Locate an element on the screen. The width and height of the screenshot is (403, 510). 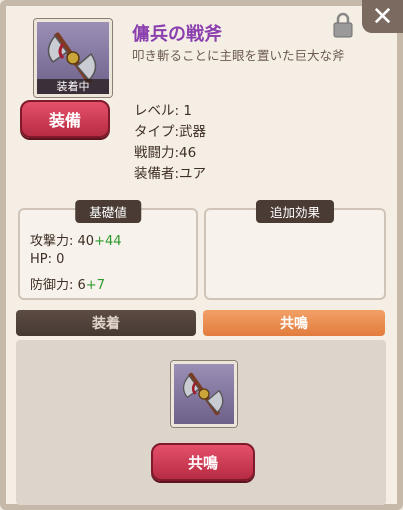
close-icon: ✕ is located at coordinates (382, 16).